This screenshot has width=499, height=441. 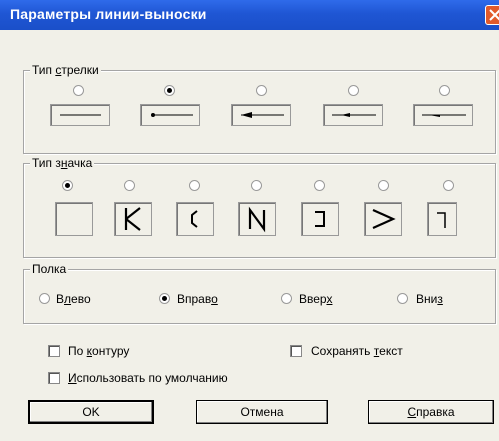 I want to click on sign-type-label: Тип значка, so click(x=62, y=163).